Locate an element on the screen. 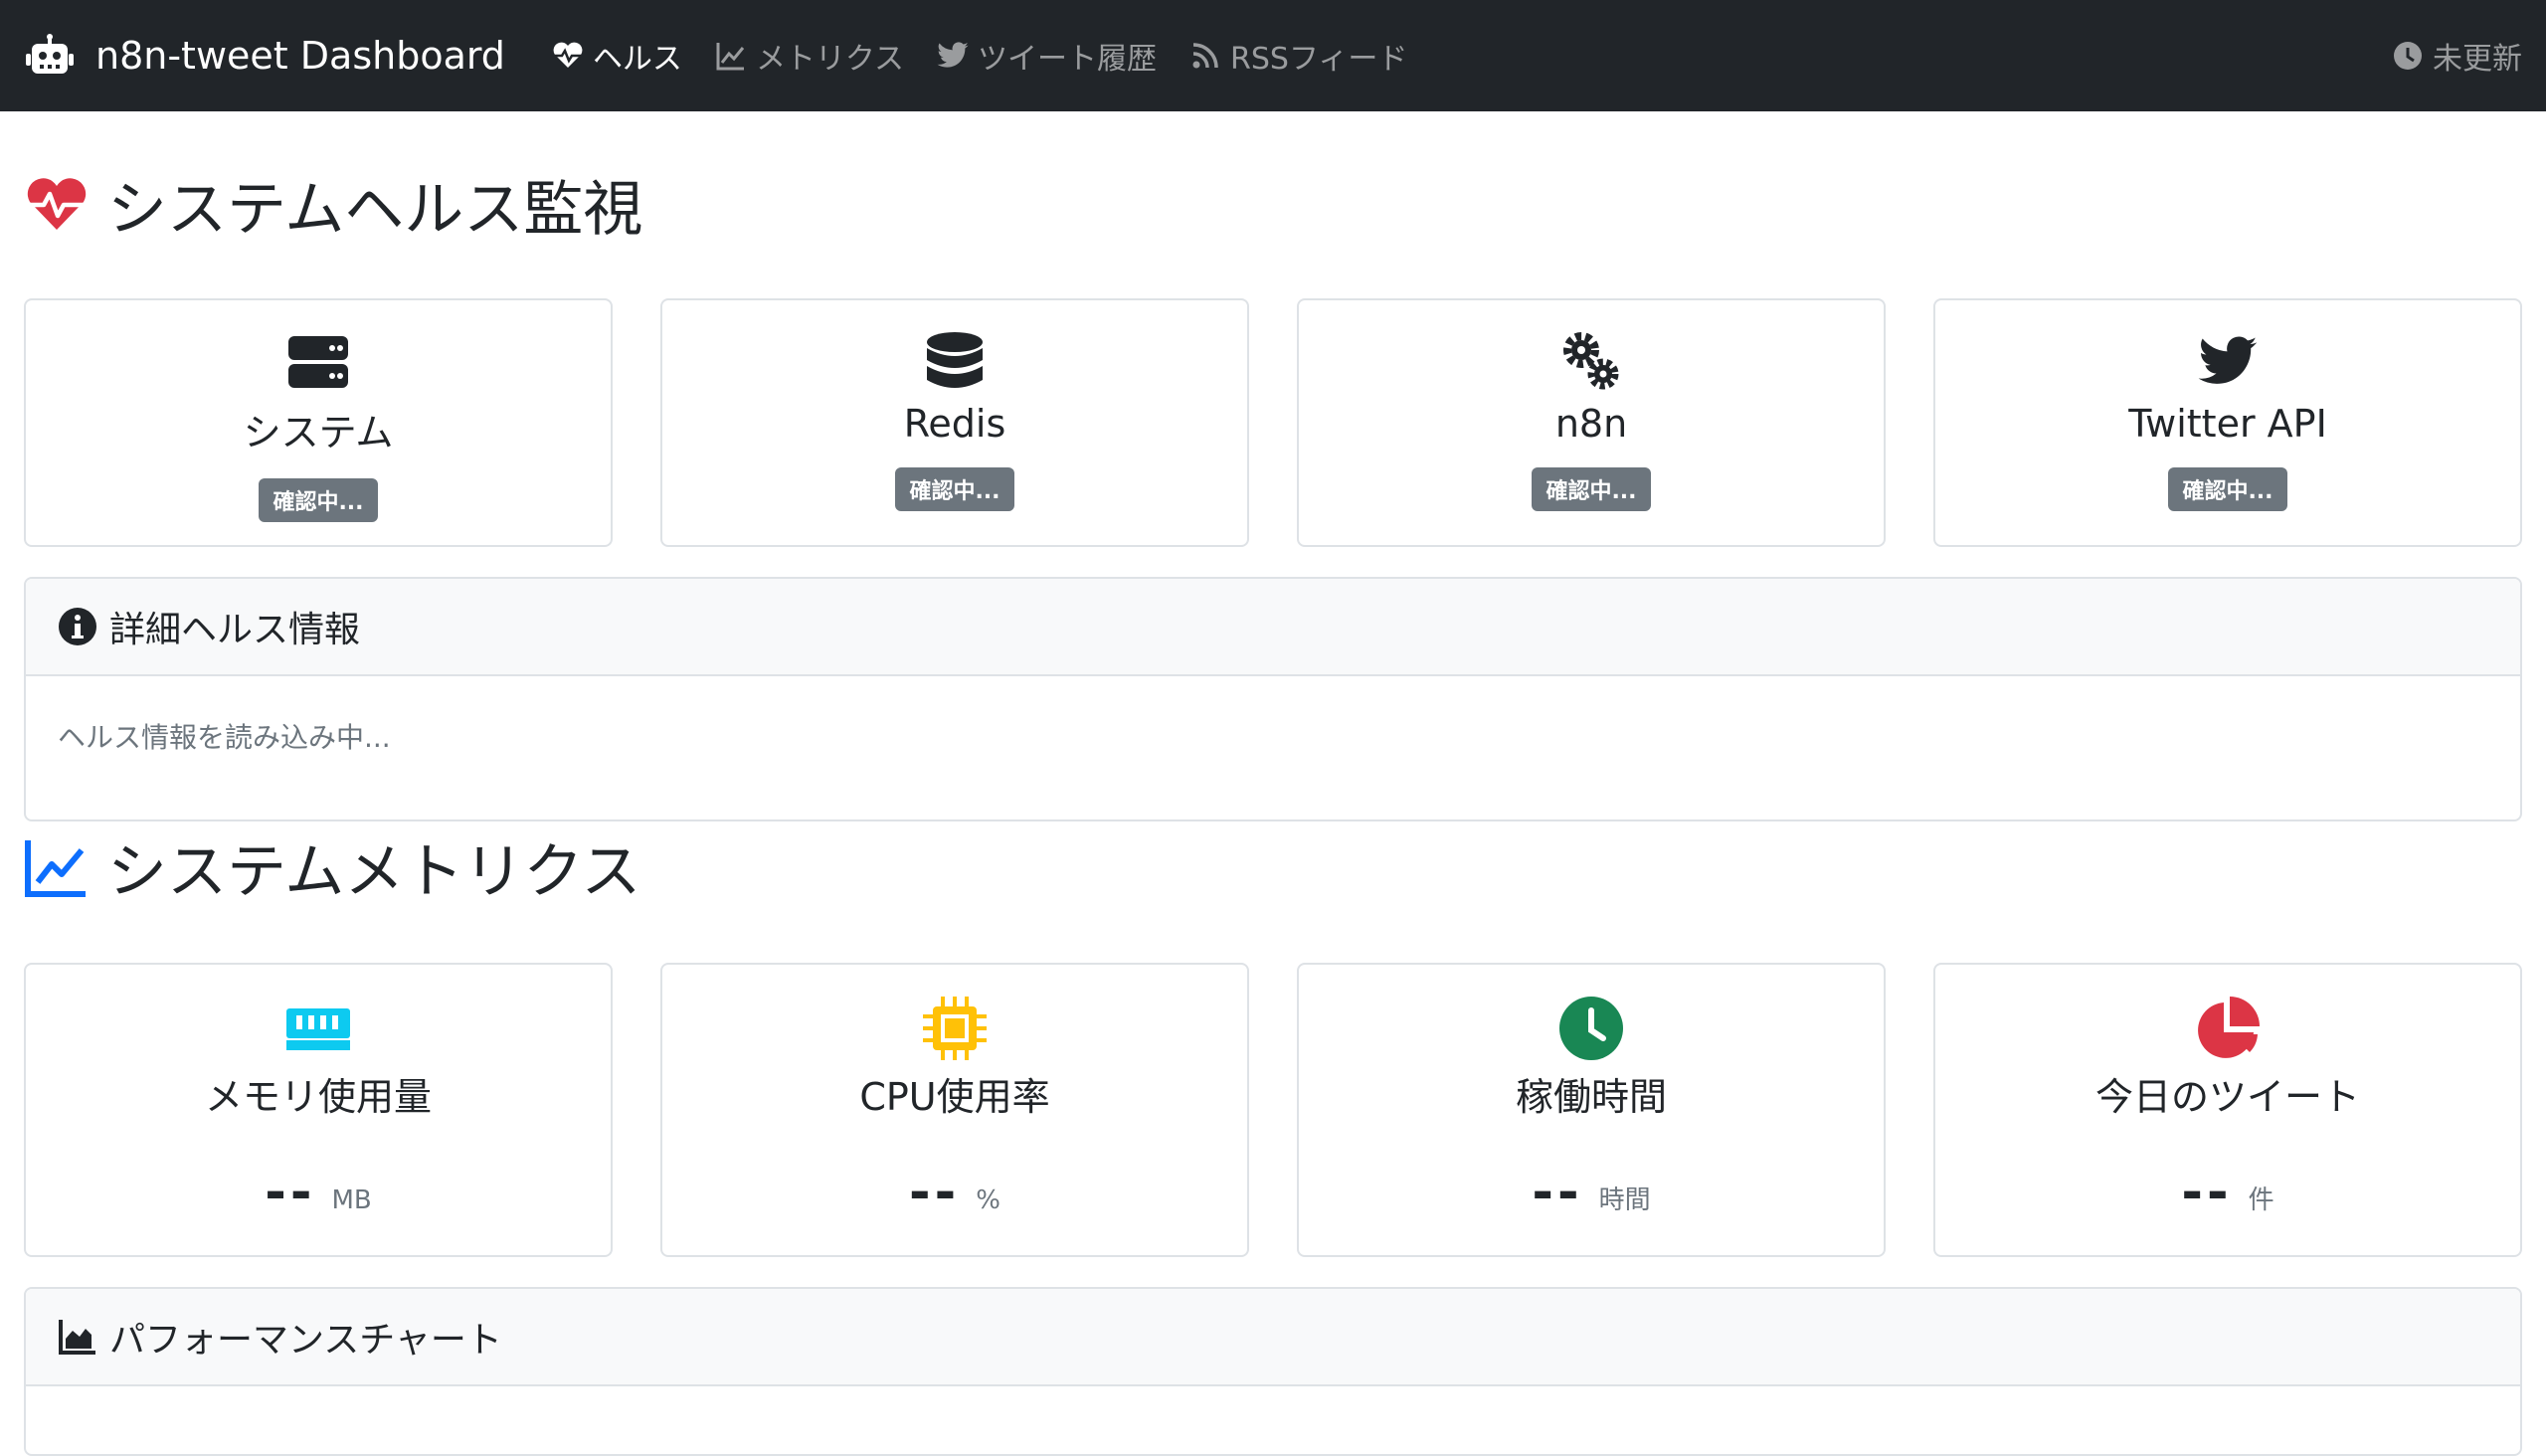 The width and height of the screenshot is (2546, 1456). metric-unit: MB is located at coordinates (351, 1200).